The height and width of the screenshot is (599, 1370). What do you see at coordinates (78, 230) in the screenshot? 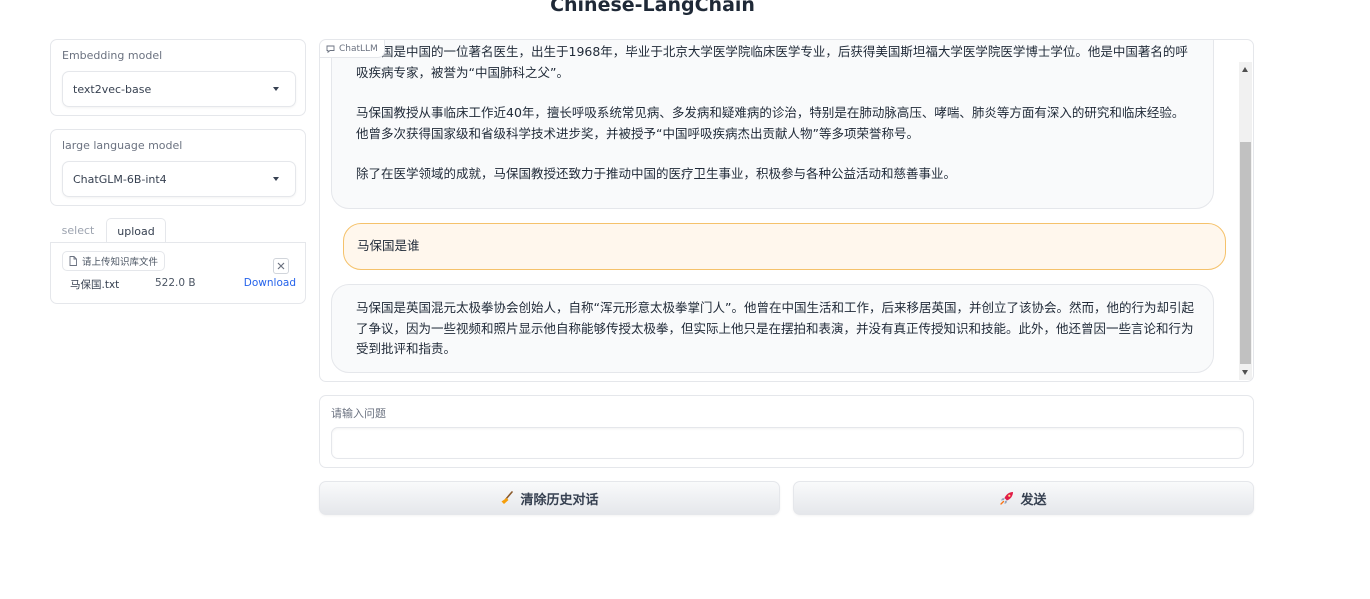
I see `tab-select: select` at bounding box center [78, 230].